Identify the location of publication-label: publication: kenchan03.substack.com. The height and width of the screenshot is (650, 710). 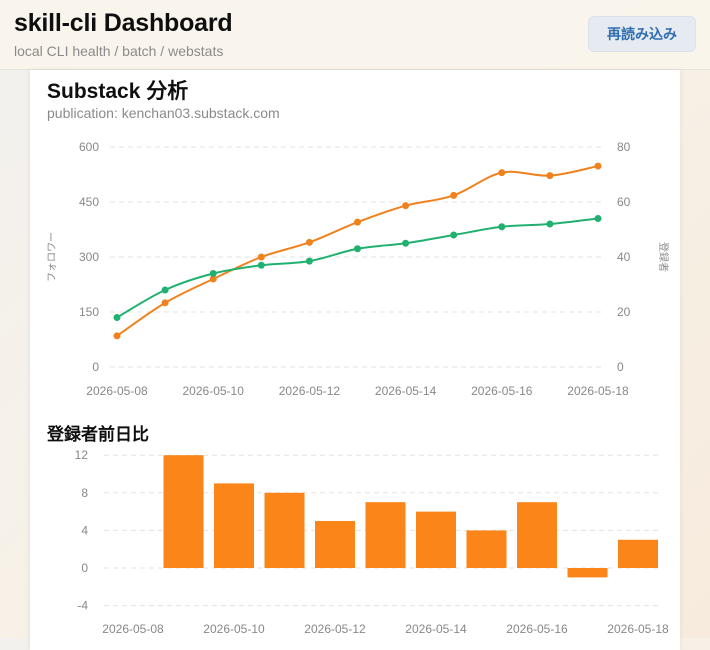
(163, 113).